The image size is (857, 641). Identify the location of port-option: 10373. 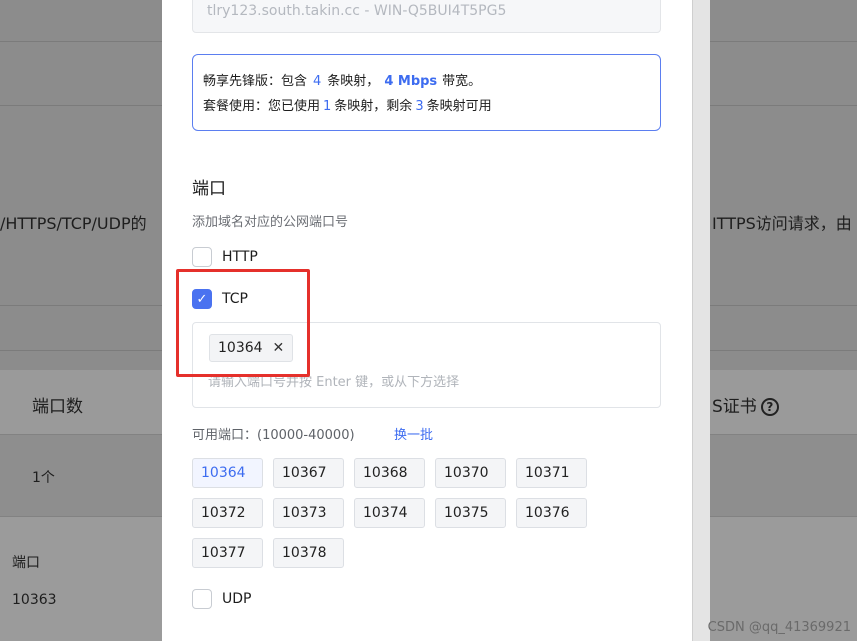
(308, 513).